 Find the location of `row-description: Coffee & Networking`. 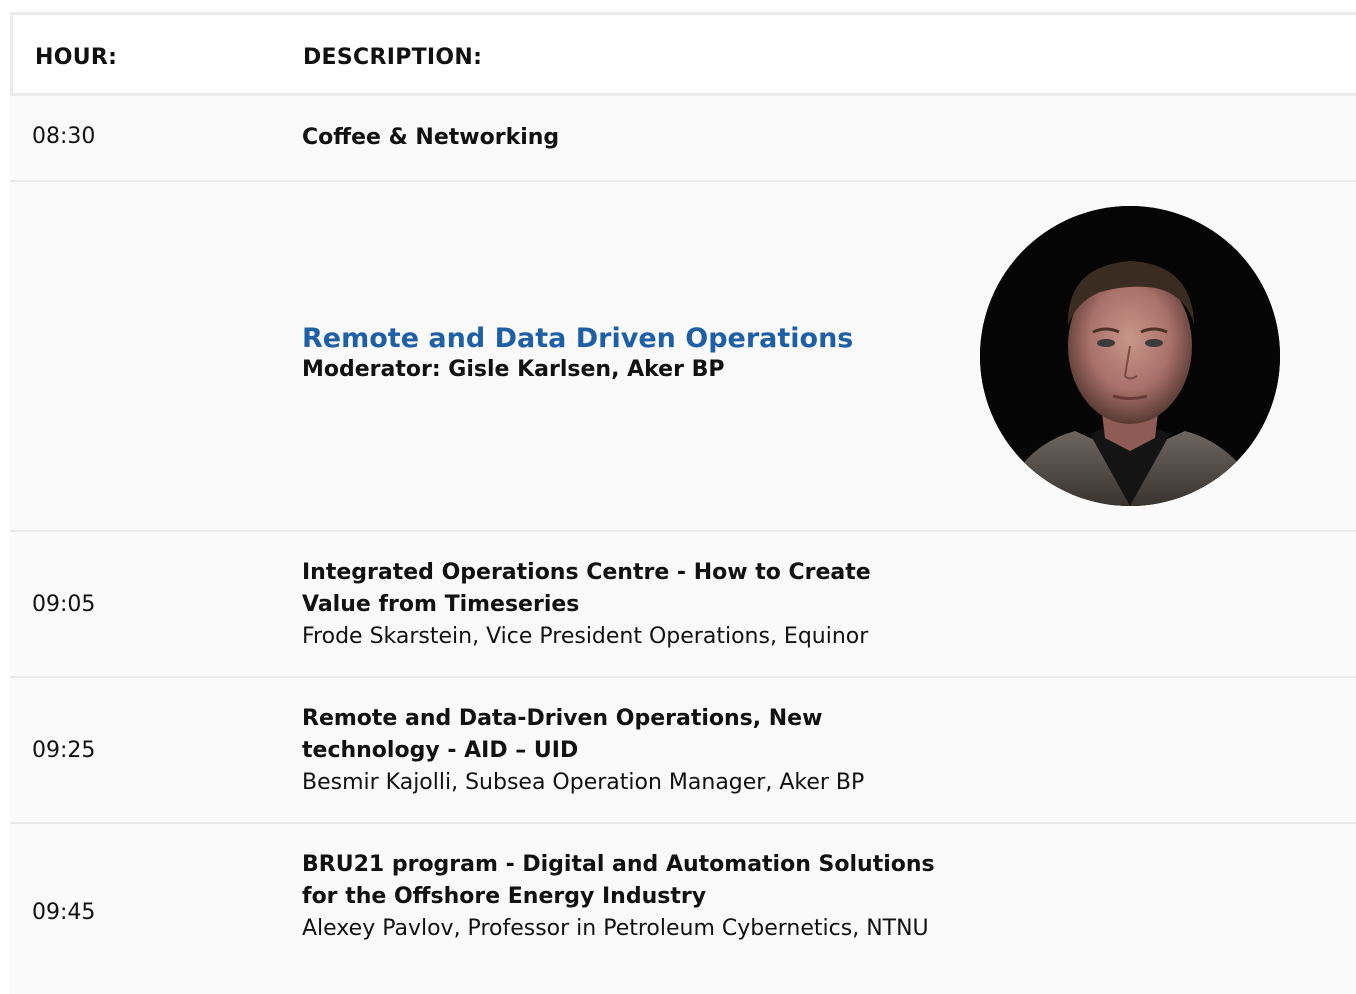

row-description: Coffee & Networking is located at coordinates (622, 138).